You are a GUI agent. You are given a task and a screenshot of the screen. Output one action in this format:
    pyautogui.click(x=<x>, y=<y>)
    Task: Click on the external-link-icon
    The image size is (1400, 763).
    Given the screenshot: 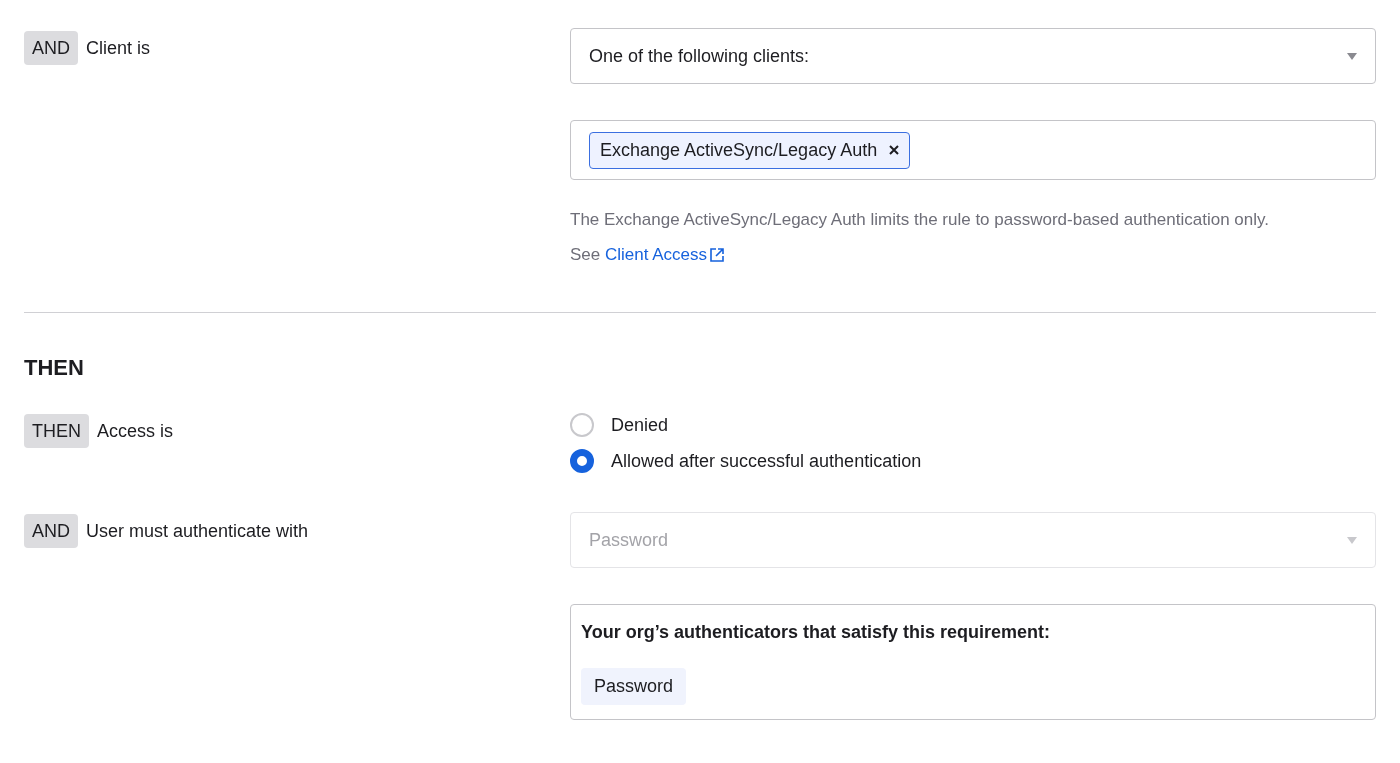 What is the action you would take?
    pyautogui.click(x=717, y=254)
    